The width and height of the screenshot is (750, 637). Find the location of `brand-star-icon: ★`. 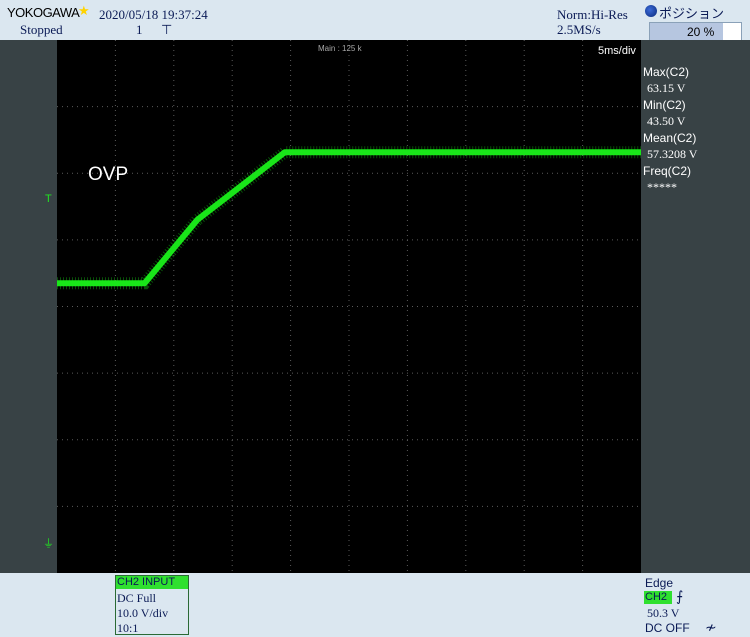

brand-star-icon: ★ is located at coordinates (84, 10).